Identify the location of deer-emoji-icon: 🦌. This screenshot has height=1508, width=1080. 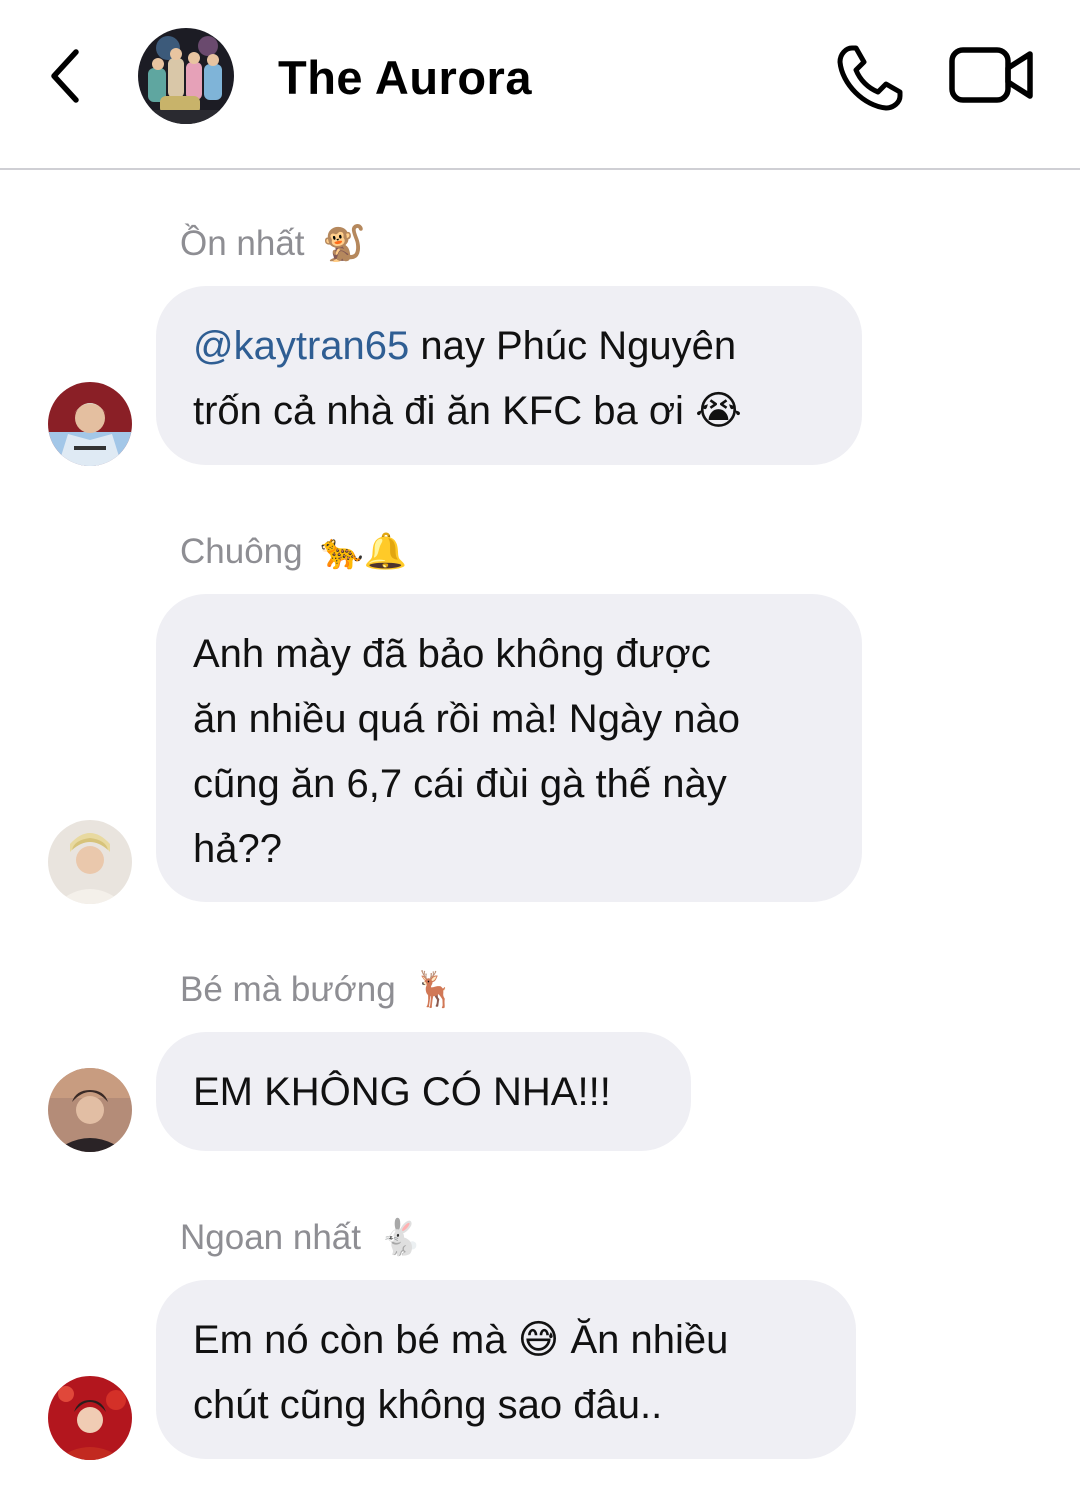
(435, 989).